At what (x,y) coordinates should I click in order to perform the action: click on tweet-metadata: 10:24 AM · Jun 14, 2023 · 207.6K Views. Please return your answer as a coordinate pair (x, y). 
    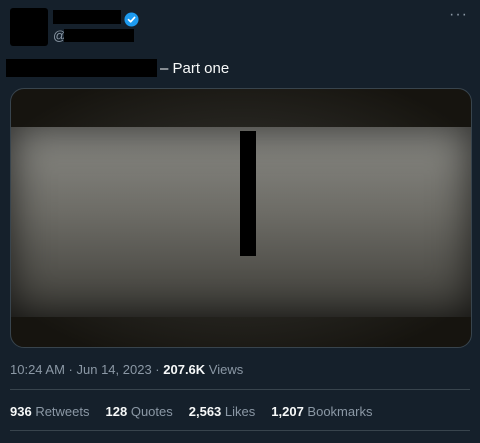
    Looking at the image, I should click on (126, 369).